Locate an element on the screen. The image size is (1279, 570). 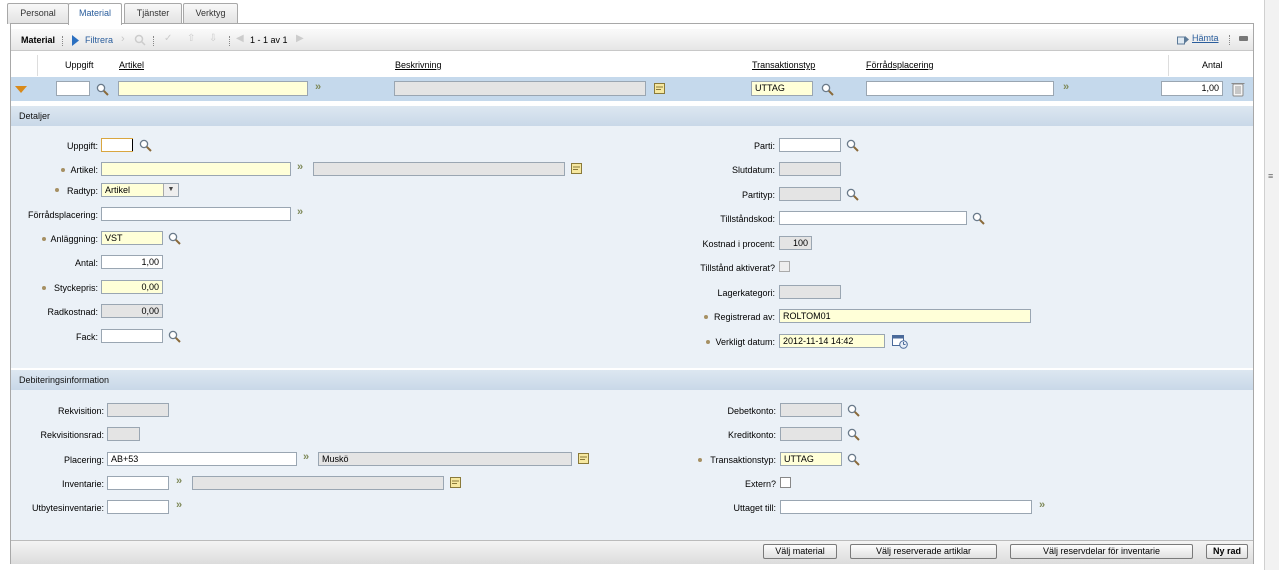
label-registrerad-av: Registrerad av: is located at coordinates (744, 317).